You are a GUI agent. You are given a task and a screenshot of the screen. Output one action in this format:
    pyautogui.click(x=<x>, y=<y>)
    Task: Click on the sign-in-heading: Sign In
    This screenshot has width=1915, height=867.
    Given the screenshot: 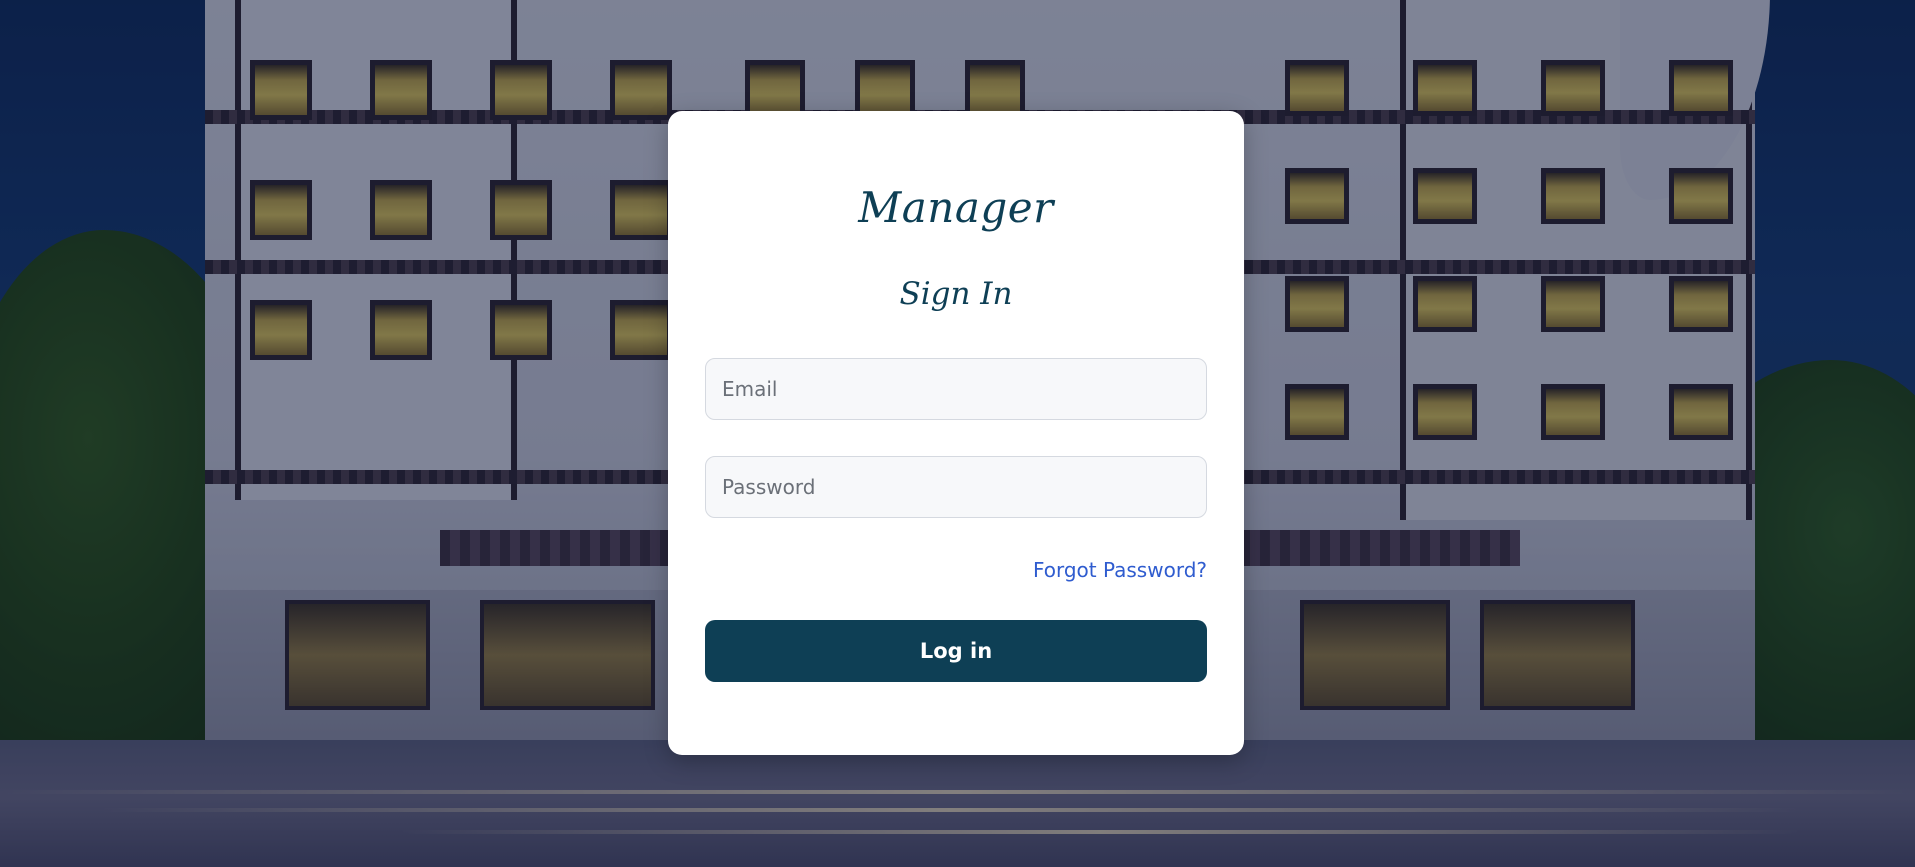 What is the action you would take?
    pyautogui.click(x=956, y=294)
    